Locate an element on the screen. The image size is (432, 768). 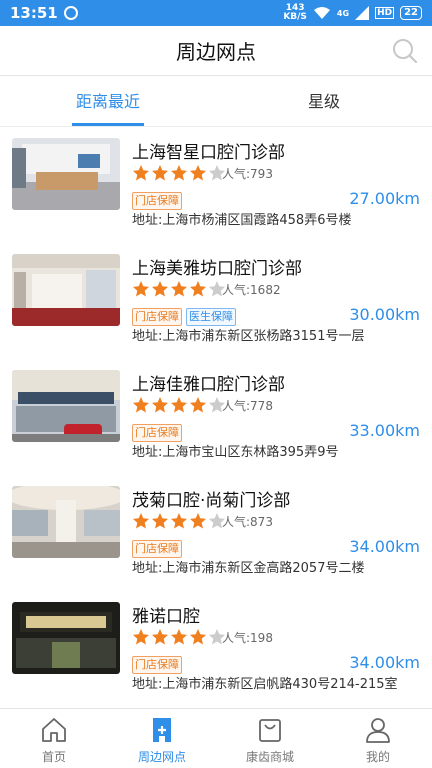
net-speed-unit: KB/S is located at coordinates (295, 17).